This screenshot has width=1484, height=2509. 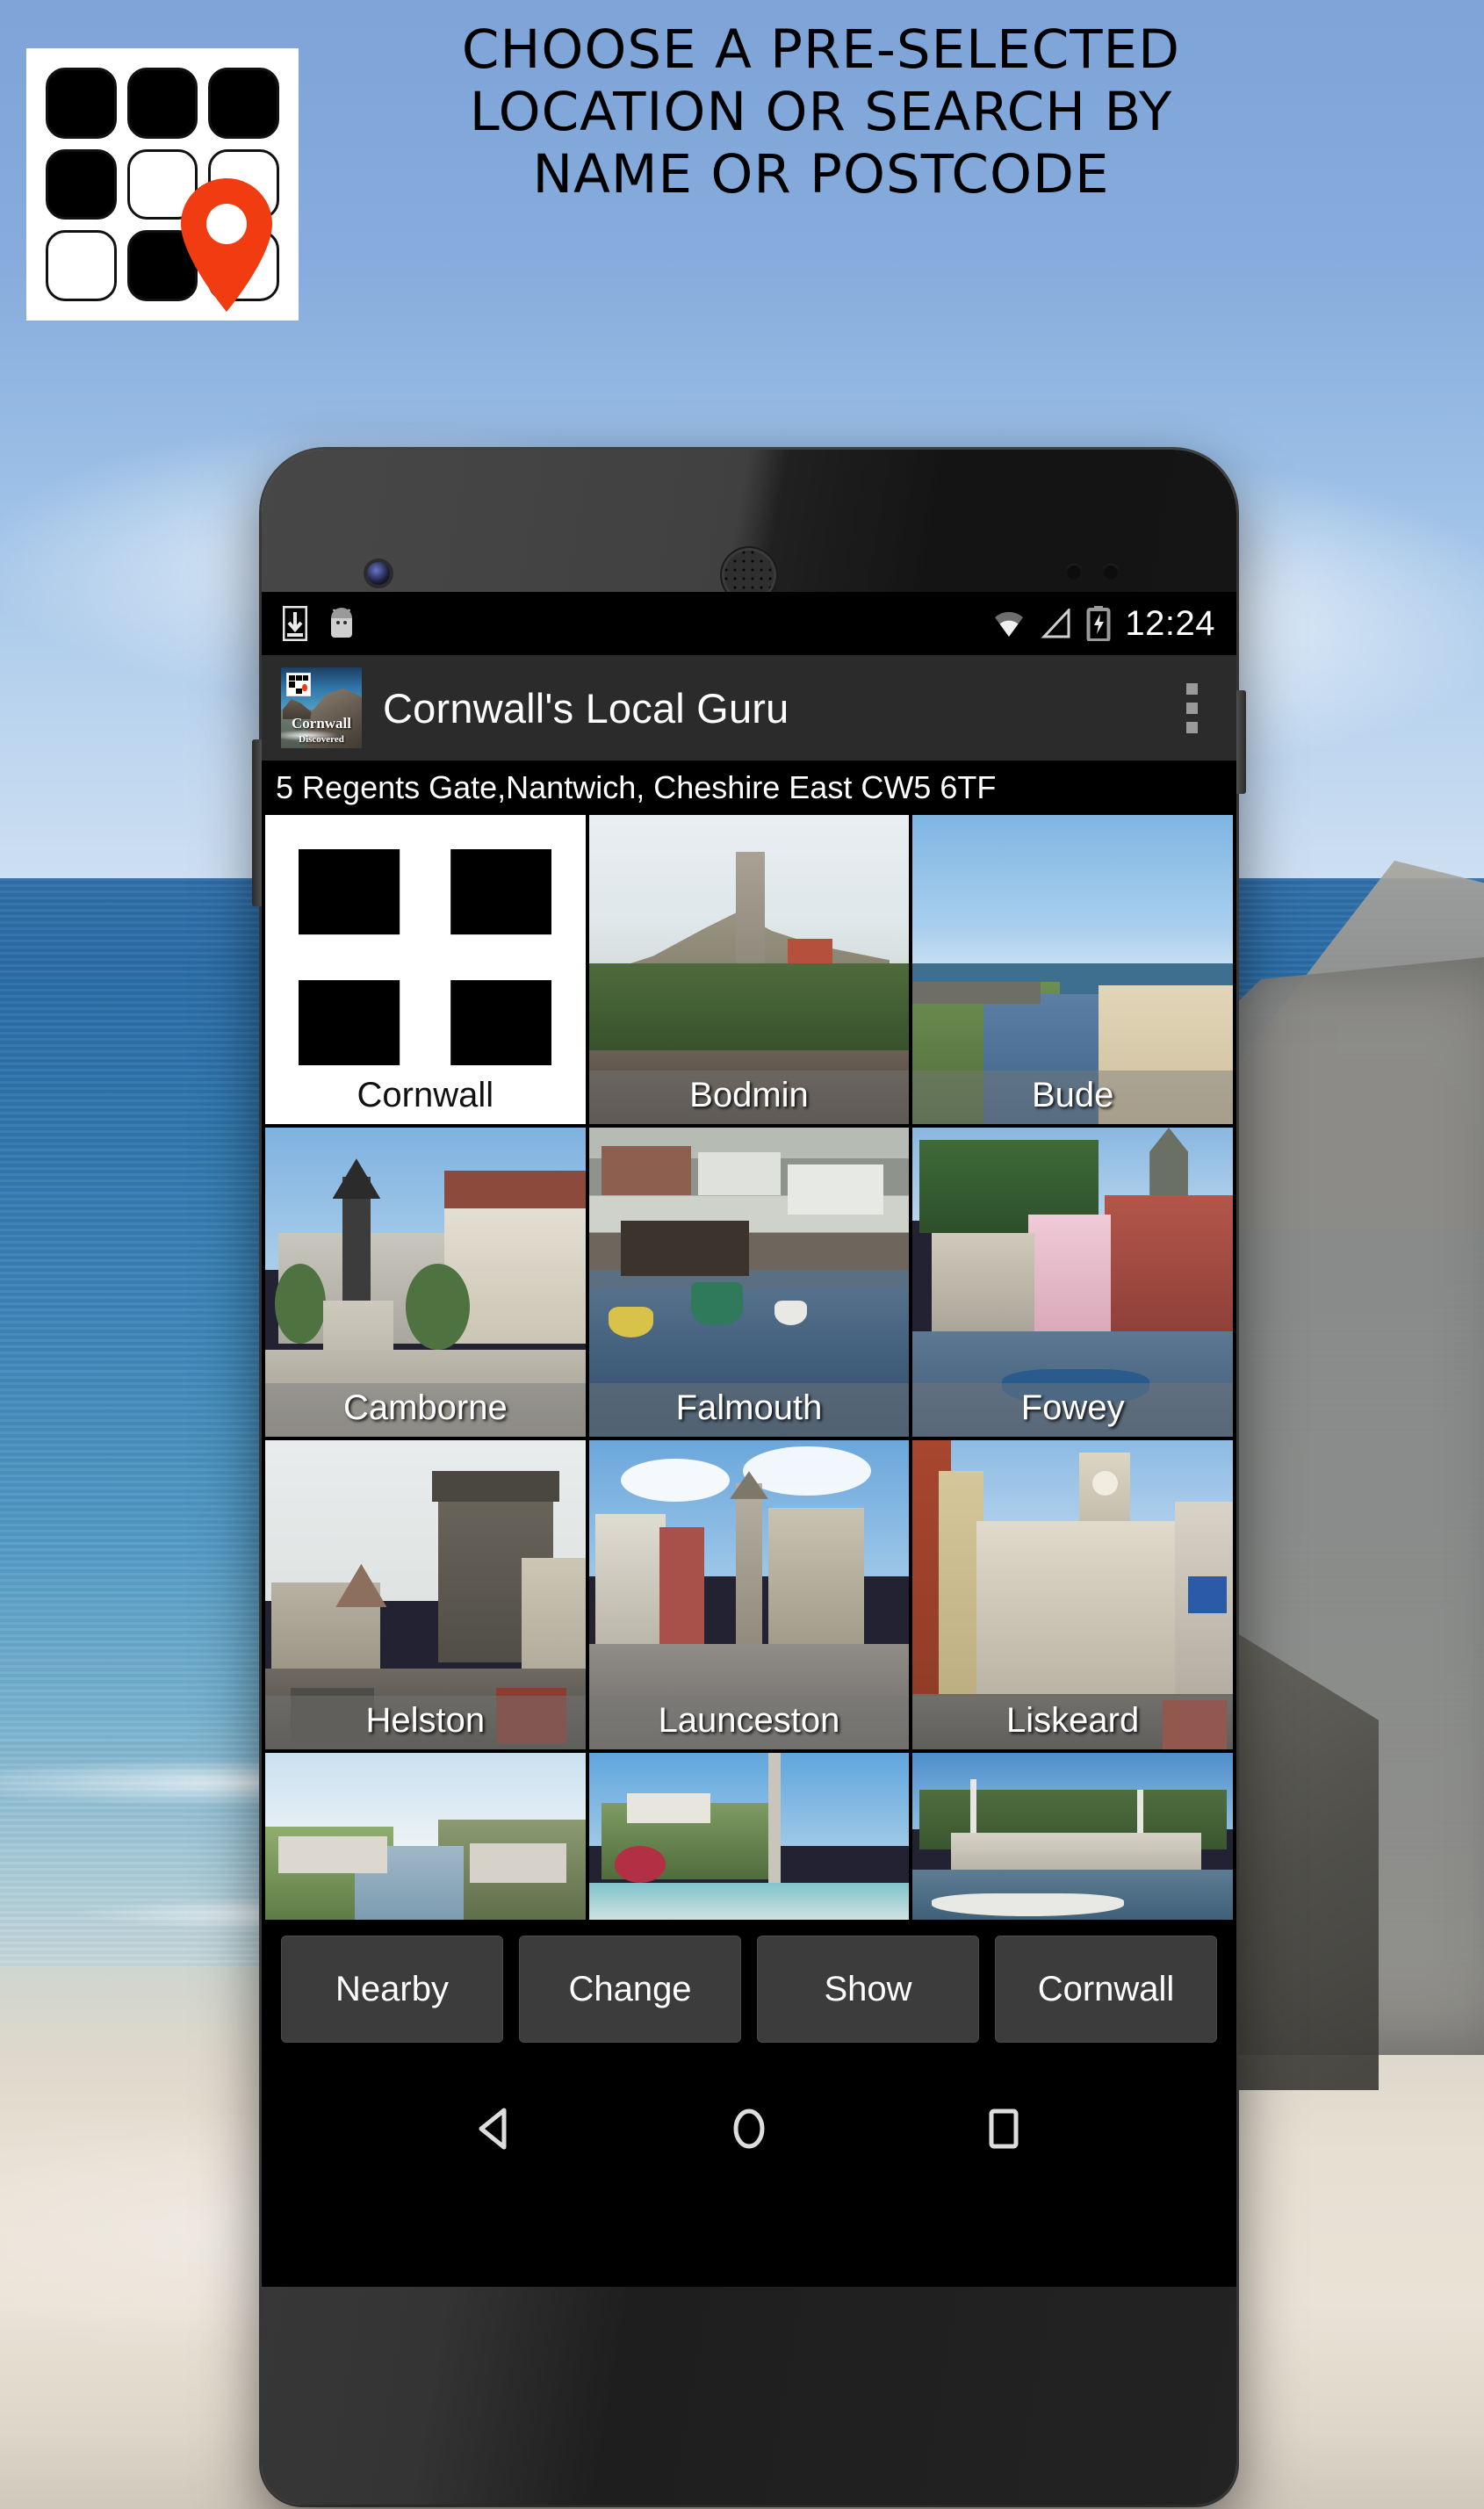 What do you see at coordinates (868, 1989) in the screenshot?
I see `show-button: Show` at bounding box center [868, 1989].